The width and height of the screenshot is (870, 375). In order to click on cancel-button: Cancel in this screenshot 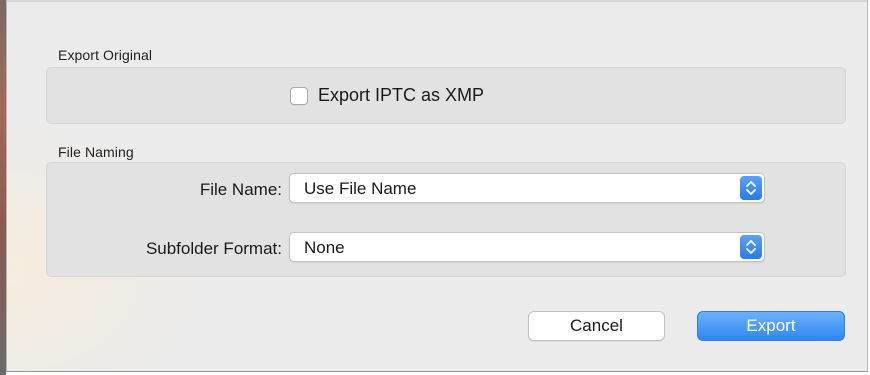, I will do `click(596, 326)`.